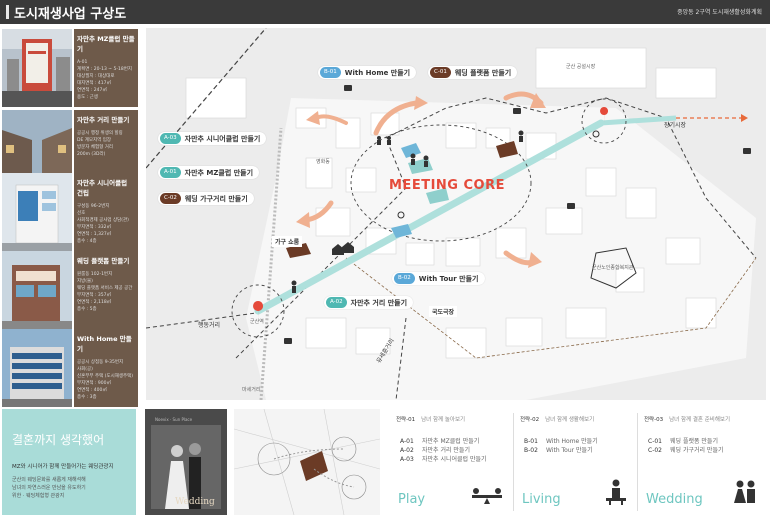 This screenshot has height=520, width=770. What do you see at coordinates (105, 376) in the screenshot?
I see `info-line: 신혼부부 주택 (도시재생주택)` at bounding box center [105, 376].